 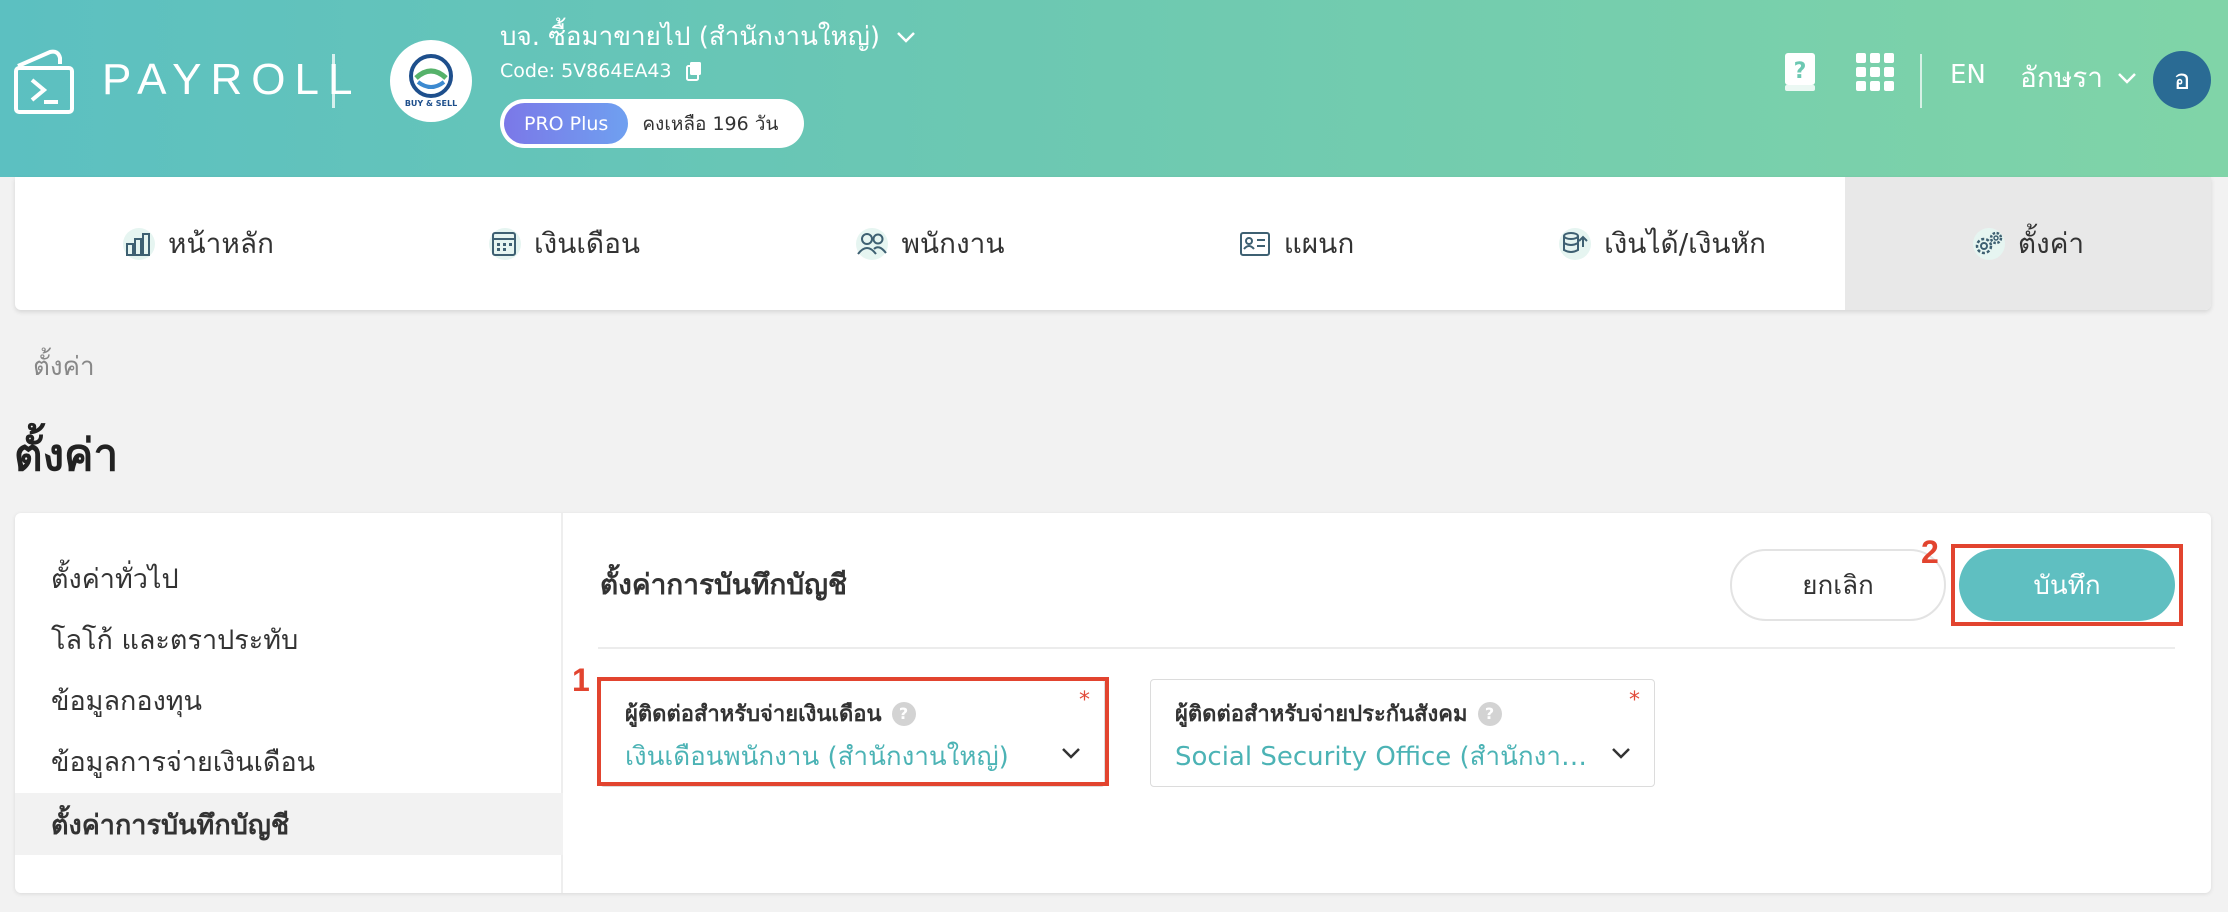 I want to click on nav-label: เงินได้/เงินหัก, so click(x=1685, y=243).